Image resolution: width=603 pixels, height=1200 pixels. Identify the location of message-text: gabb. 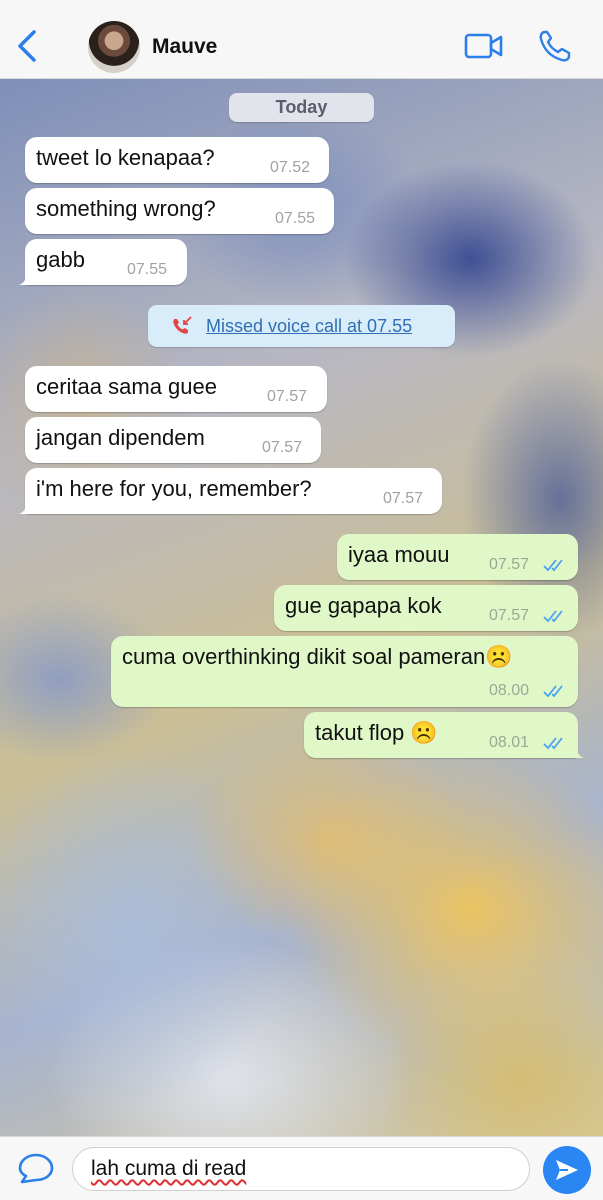
(60, 259).